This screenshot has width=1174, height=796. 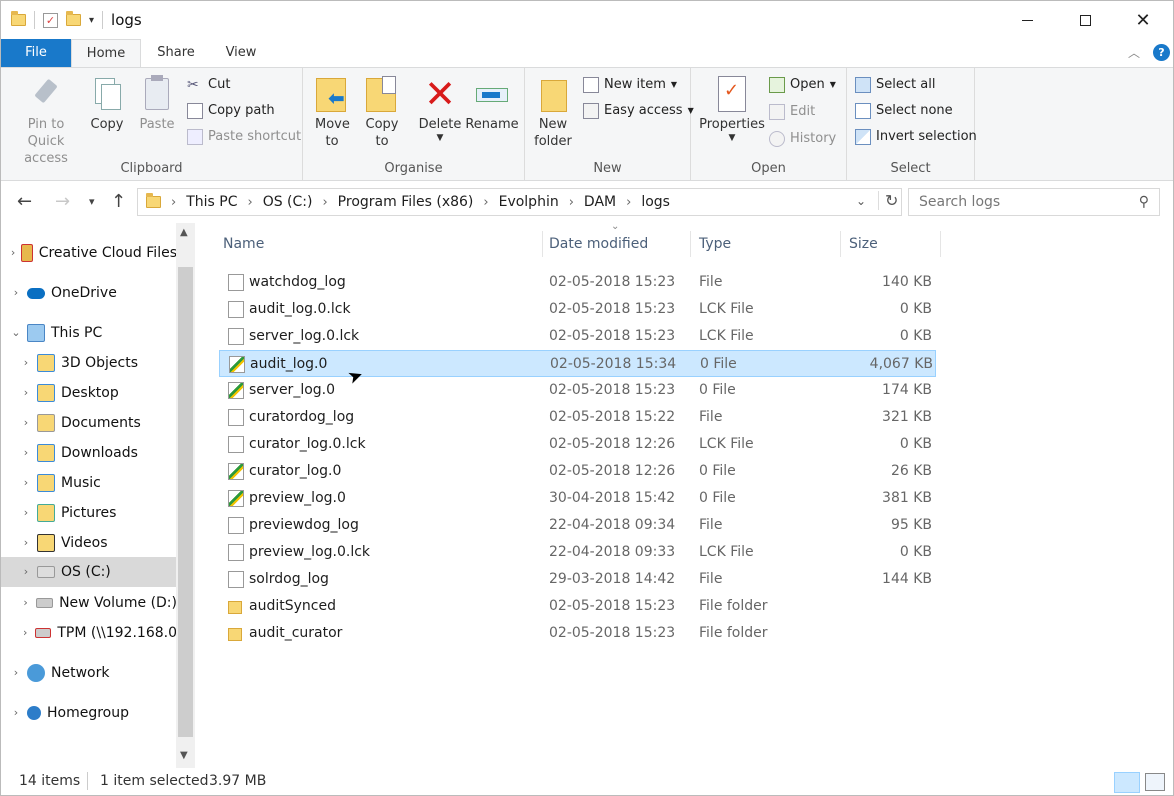 What do you see at coordinates (244, 137) in the screenshot?
I see `paste-shortcut-button: Paste shortcut` at bounding box center [244, 137].